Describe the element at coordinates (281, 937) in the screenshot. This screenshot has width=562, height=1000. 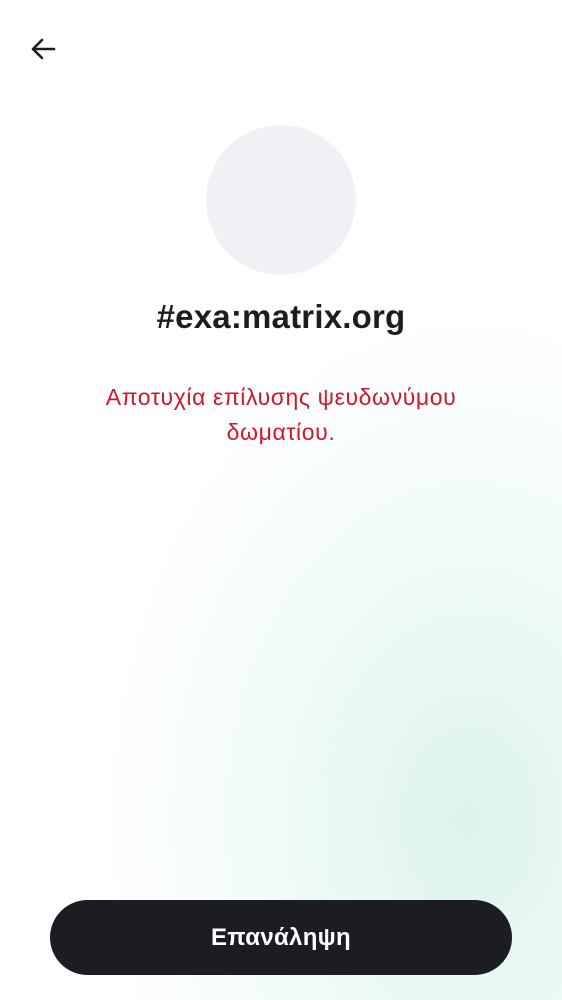
I see `retry-button: Επανάληψη` at that location.